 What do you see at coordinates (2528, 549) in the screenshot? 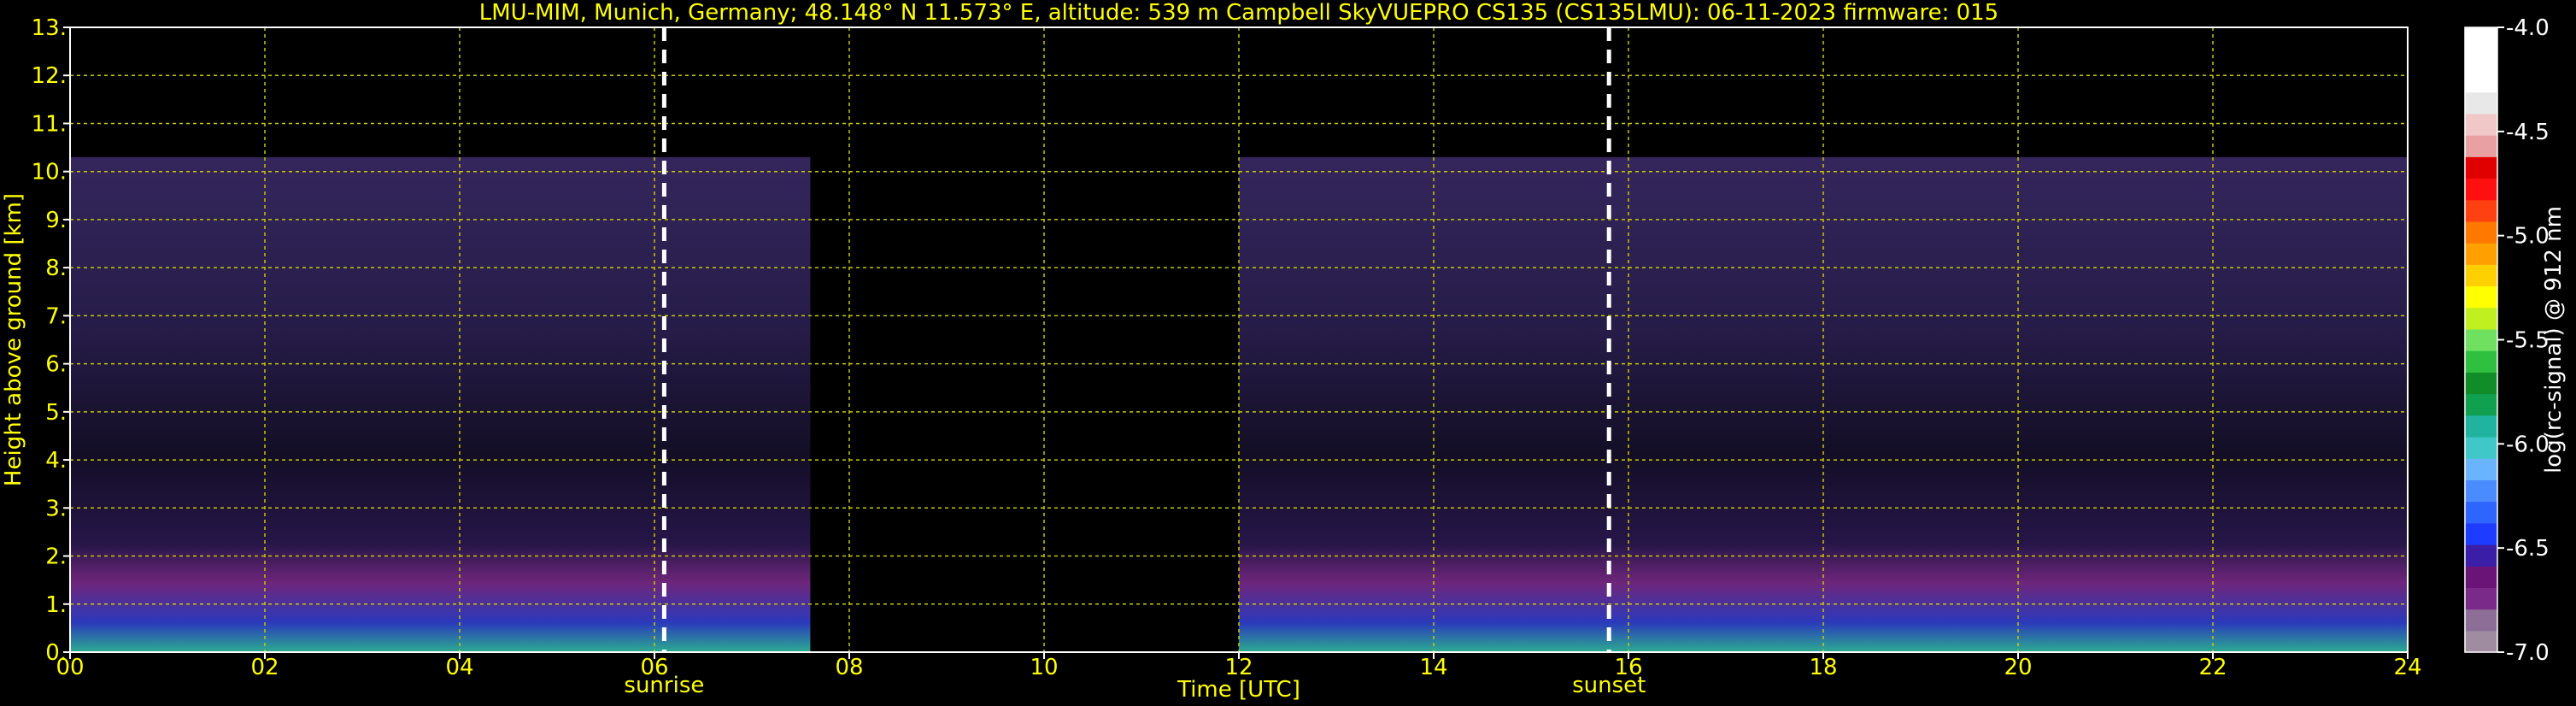
I see `colorbar-tick-label: -6.5` at bounding box center [2528, 549].